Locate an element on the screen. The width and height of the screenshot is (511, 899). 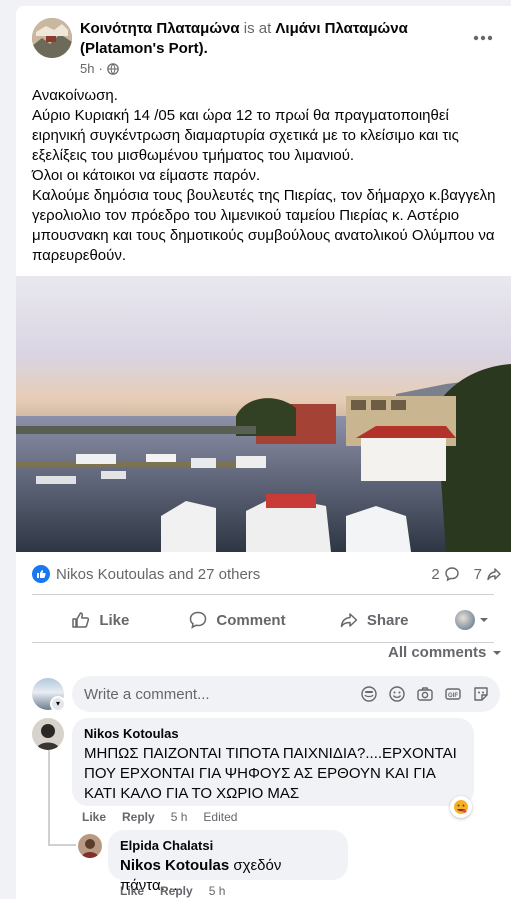
caret-down-icon is located at coordinates (484, 620).